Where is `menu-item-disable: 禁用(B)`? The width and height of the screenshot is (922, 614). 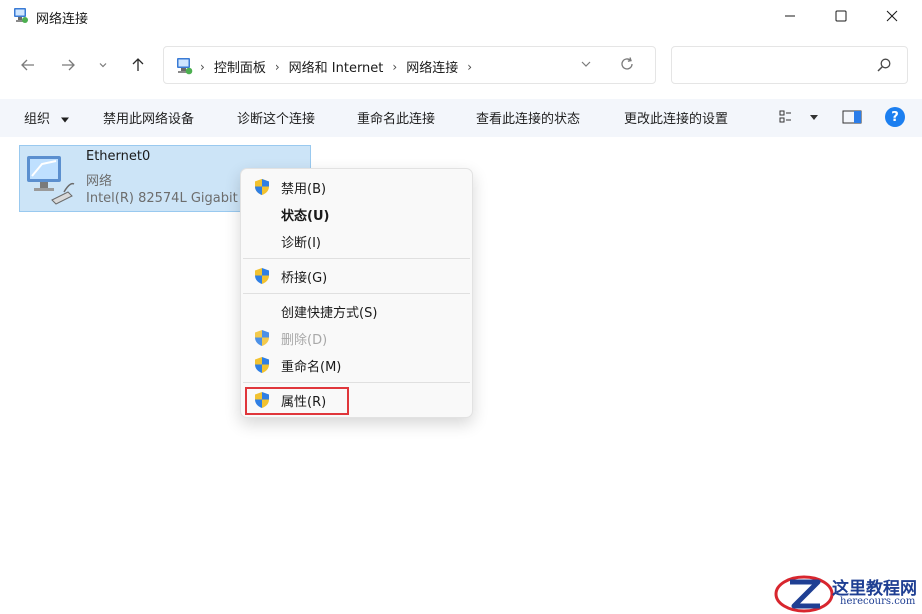 menu-item-disable: 禁用(B) is located at coordinates (356, 186).